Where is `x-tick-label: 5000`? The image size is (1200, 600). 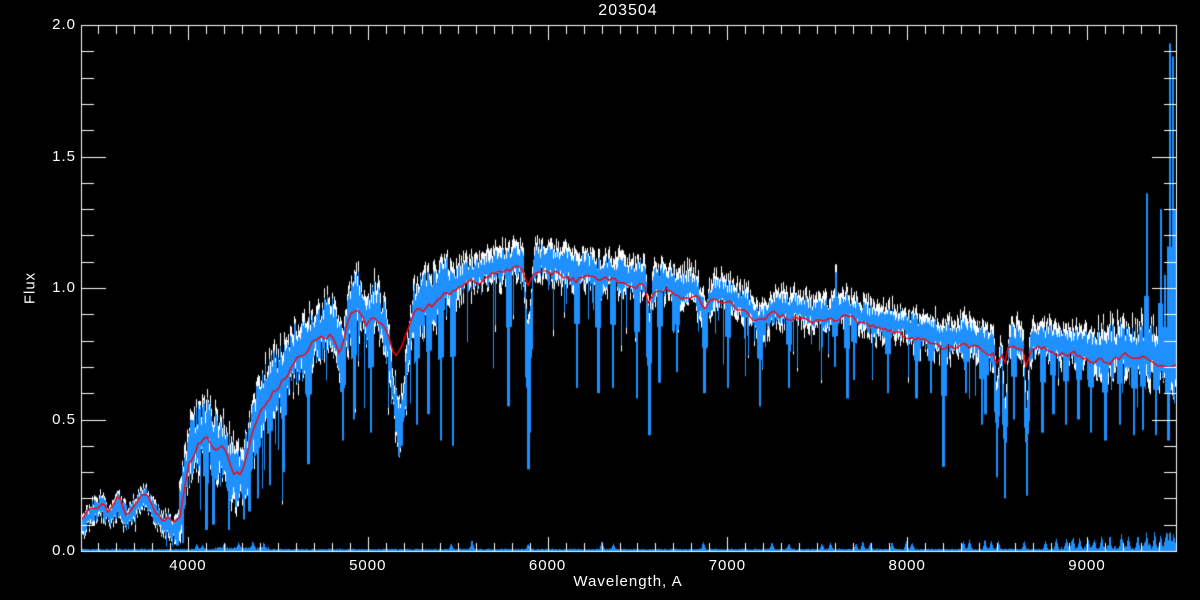 x-tick-label: 5000 is located at coordinates (368, 565).